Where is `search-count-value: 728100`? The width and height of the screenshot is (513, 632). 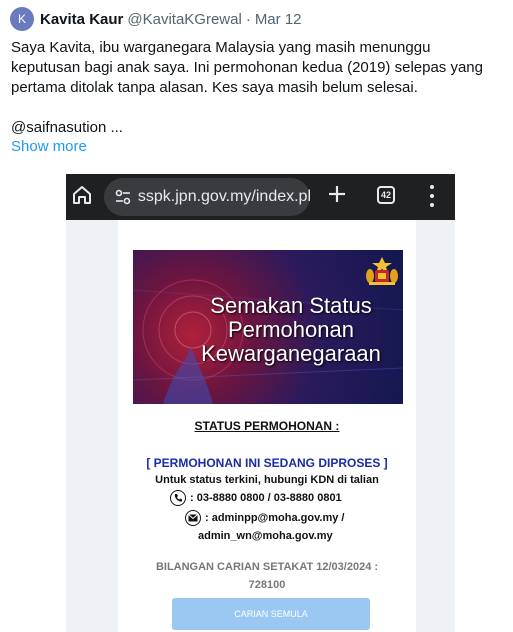 search-count-value: 728100 is located at coordinates (267, 585).